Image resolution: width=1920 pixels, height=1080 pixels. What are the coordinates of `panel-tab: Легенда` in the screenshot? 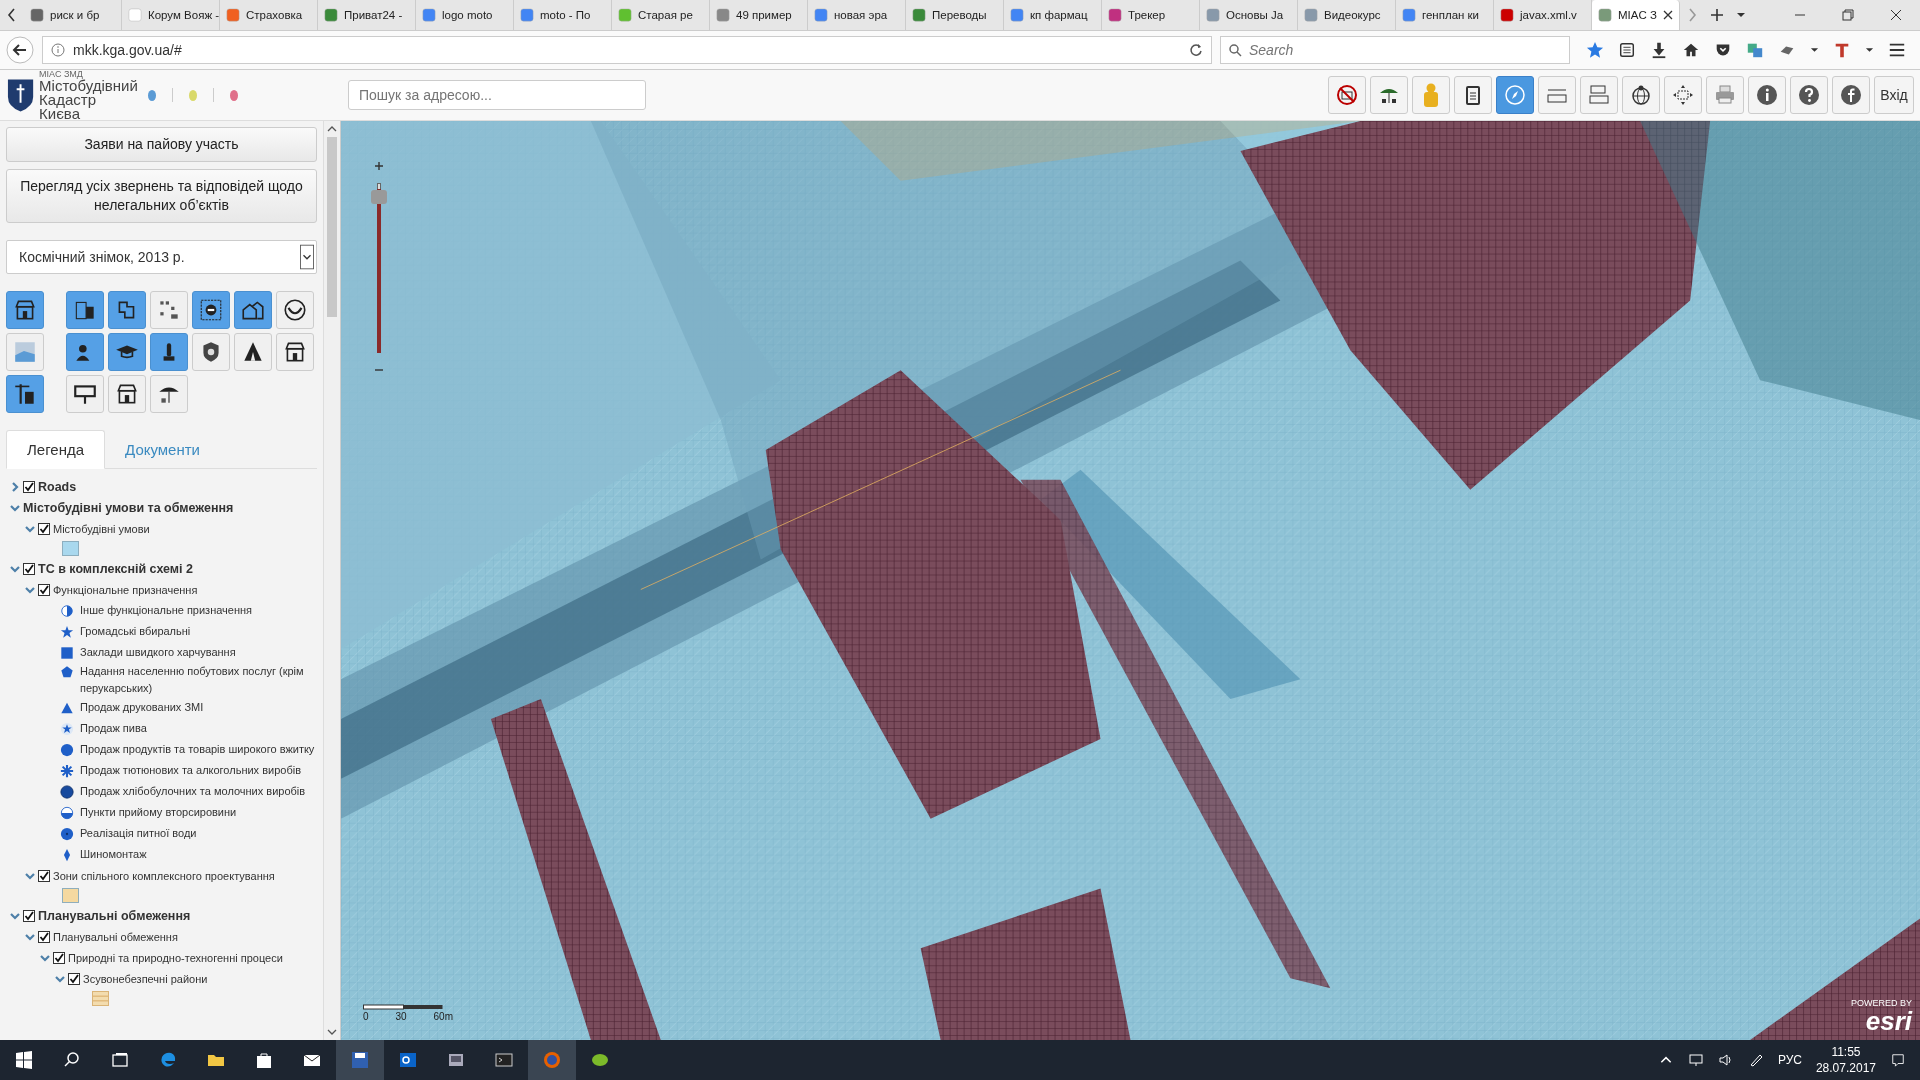 It's located at (56, 449).